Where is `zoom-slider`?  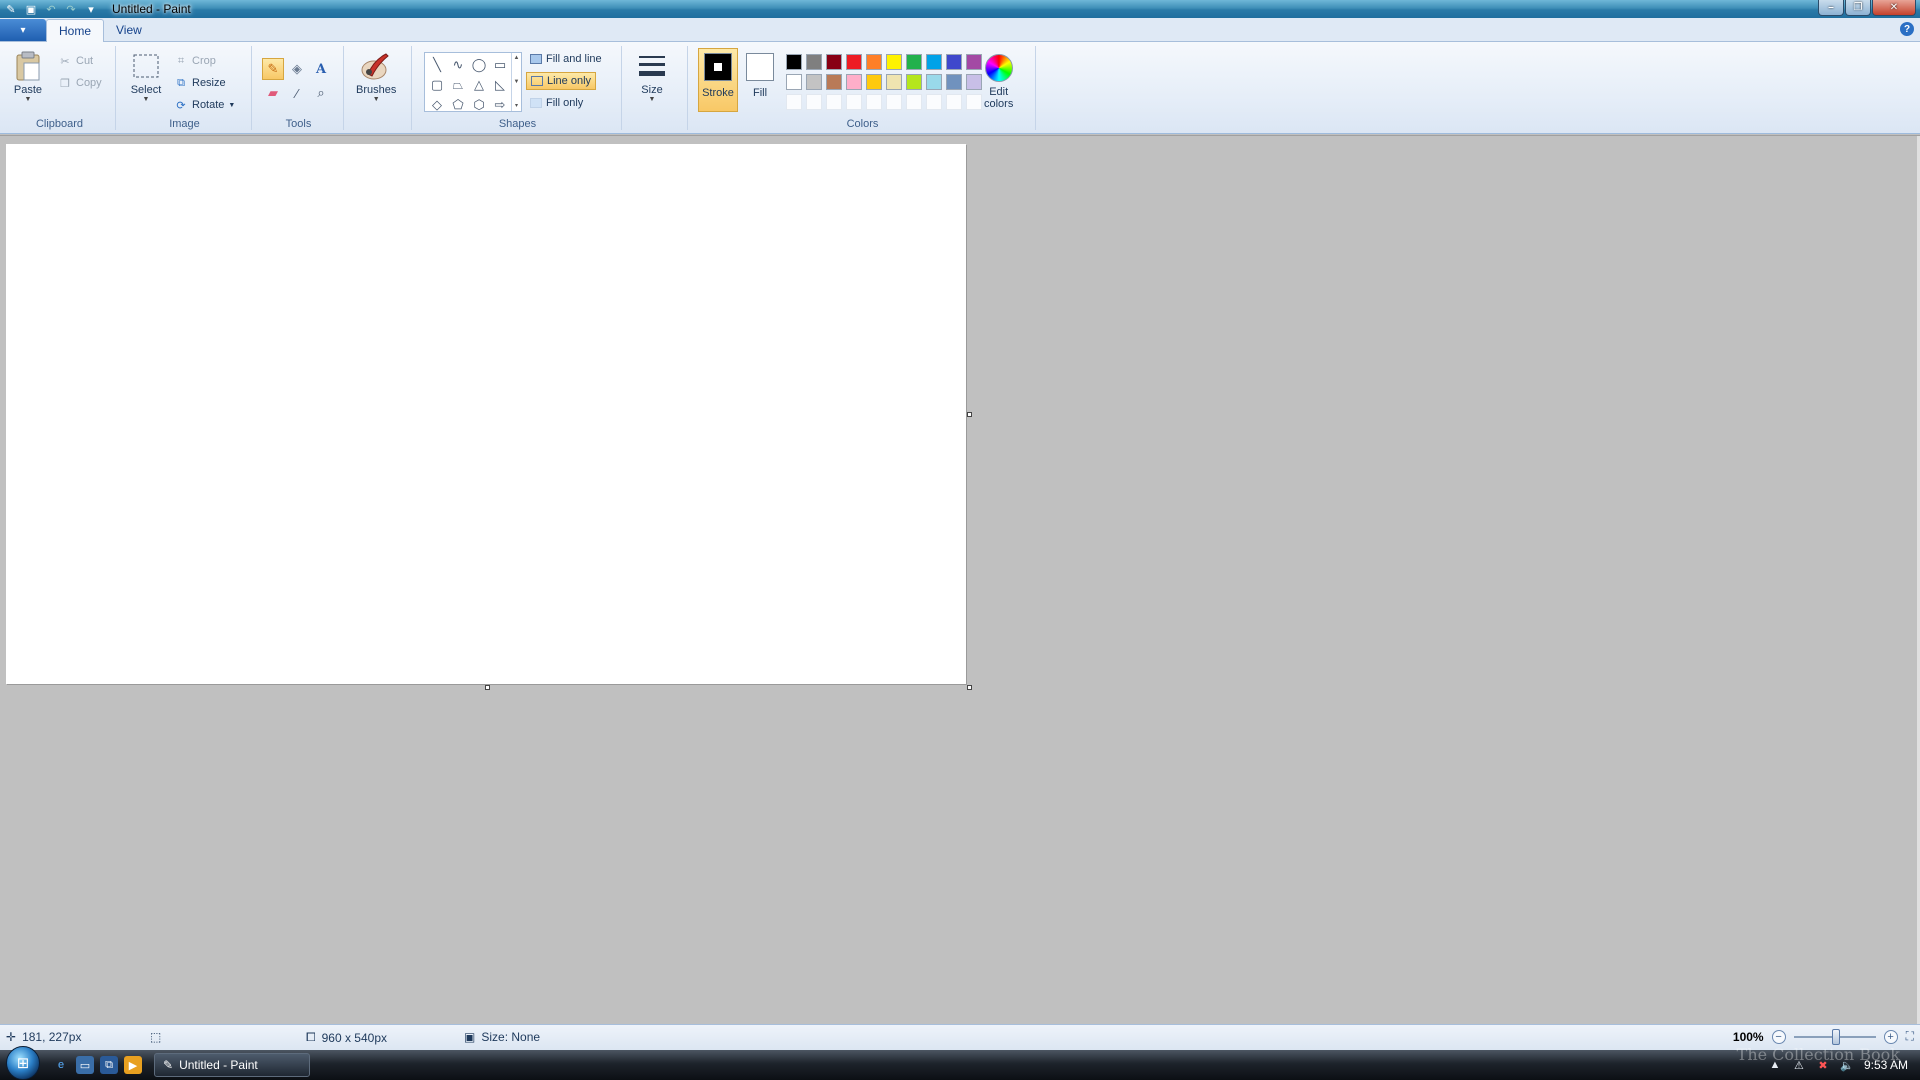
zoom-slider is located at coordinates (1834, 1036).